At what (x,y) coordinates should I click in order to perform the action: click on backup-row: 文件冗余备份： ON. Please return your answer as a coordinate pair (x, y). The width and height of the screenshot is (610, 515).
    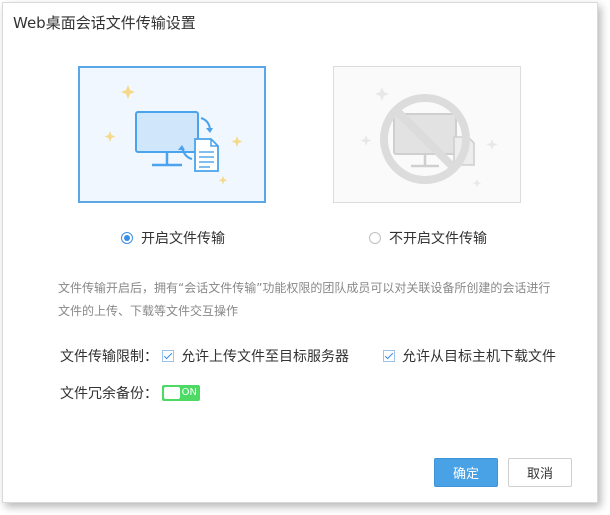
    Looking at the image, I should click on (130, 393).